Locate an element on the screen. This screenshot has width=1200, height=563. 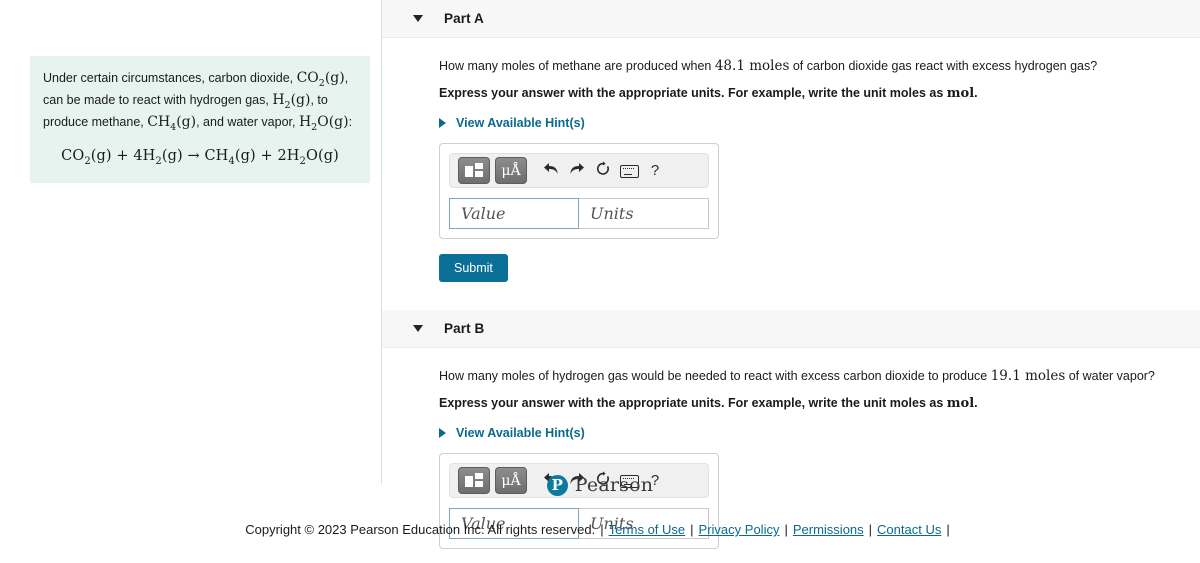
part-a-fields-row: Value Units is located at coordinates (579, 213).